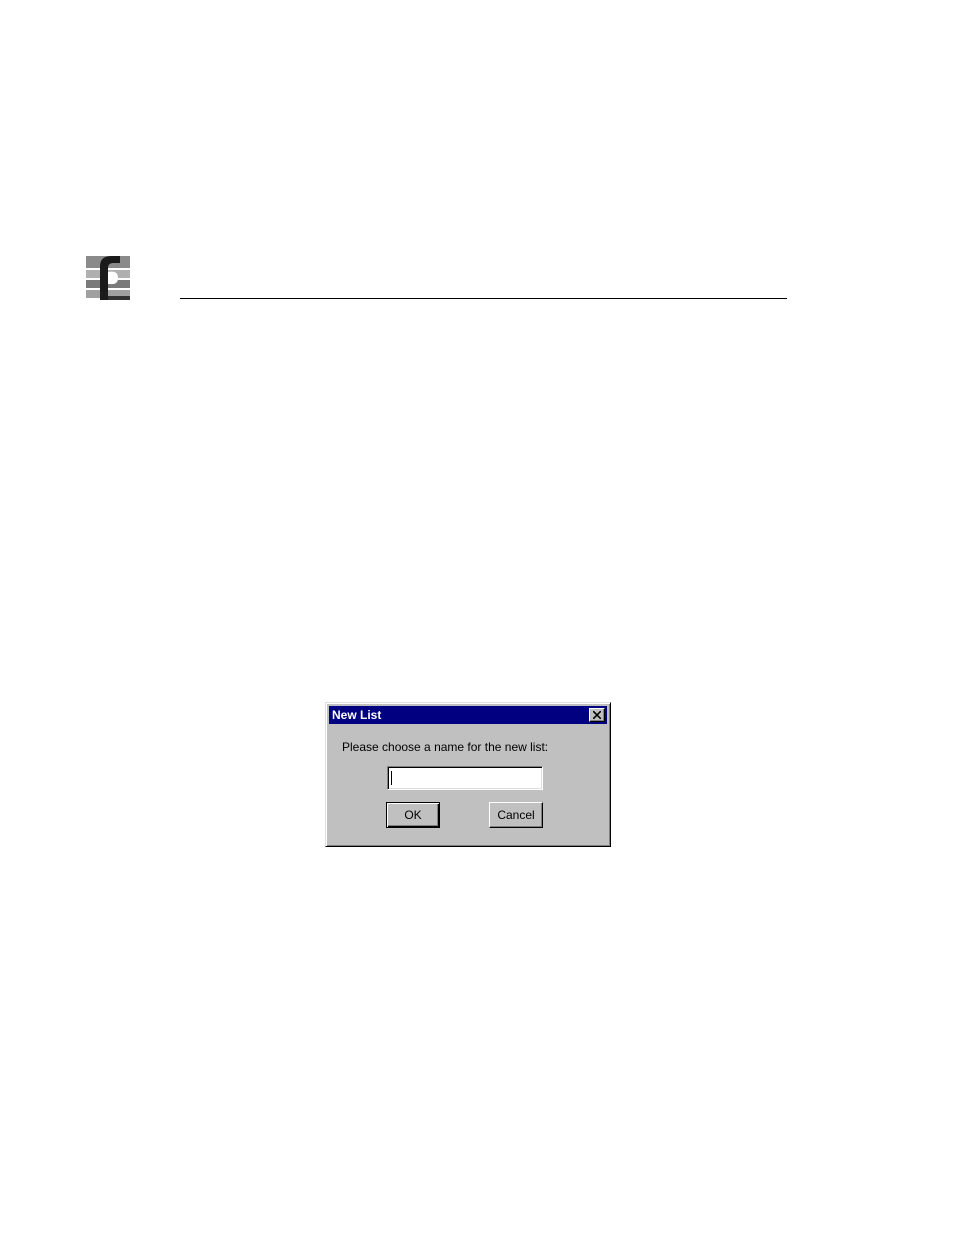 The width and height of the screenshot is (954, 1235). I want to click on close-button, so click(597, 715).